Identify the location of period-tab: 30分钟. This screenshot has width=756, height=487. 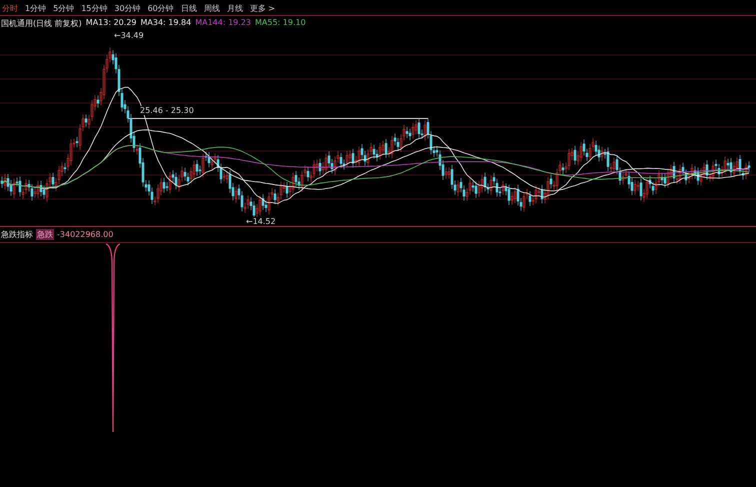
(127, 8).